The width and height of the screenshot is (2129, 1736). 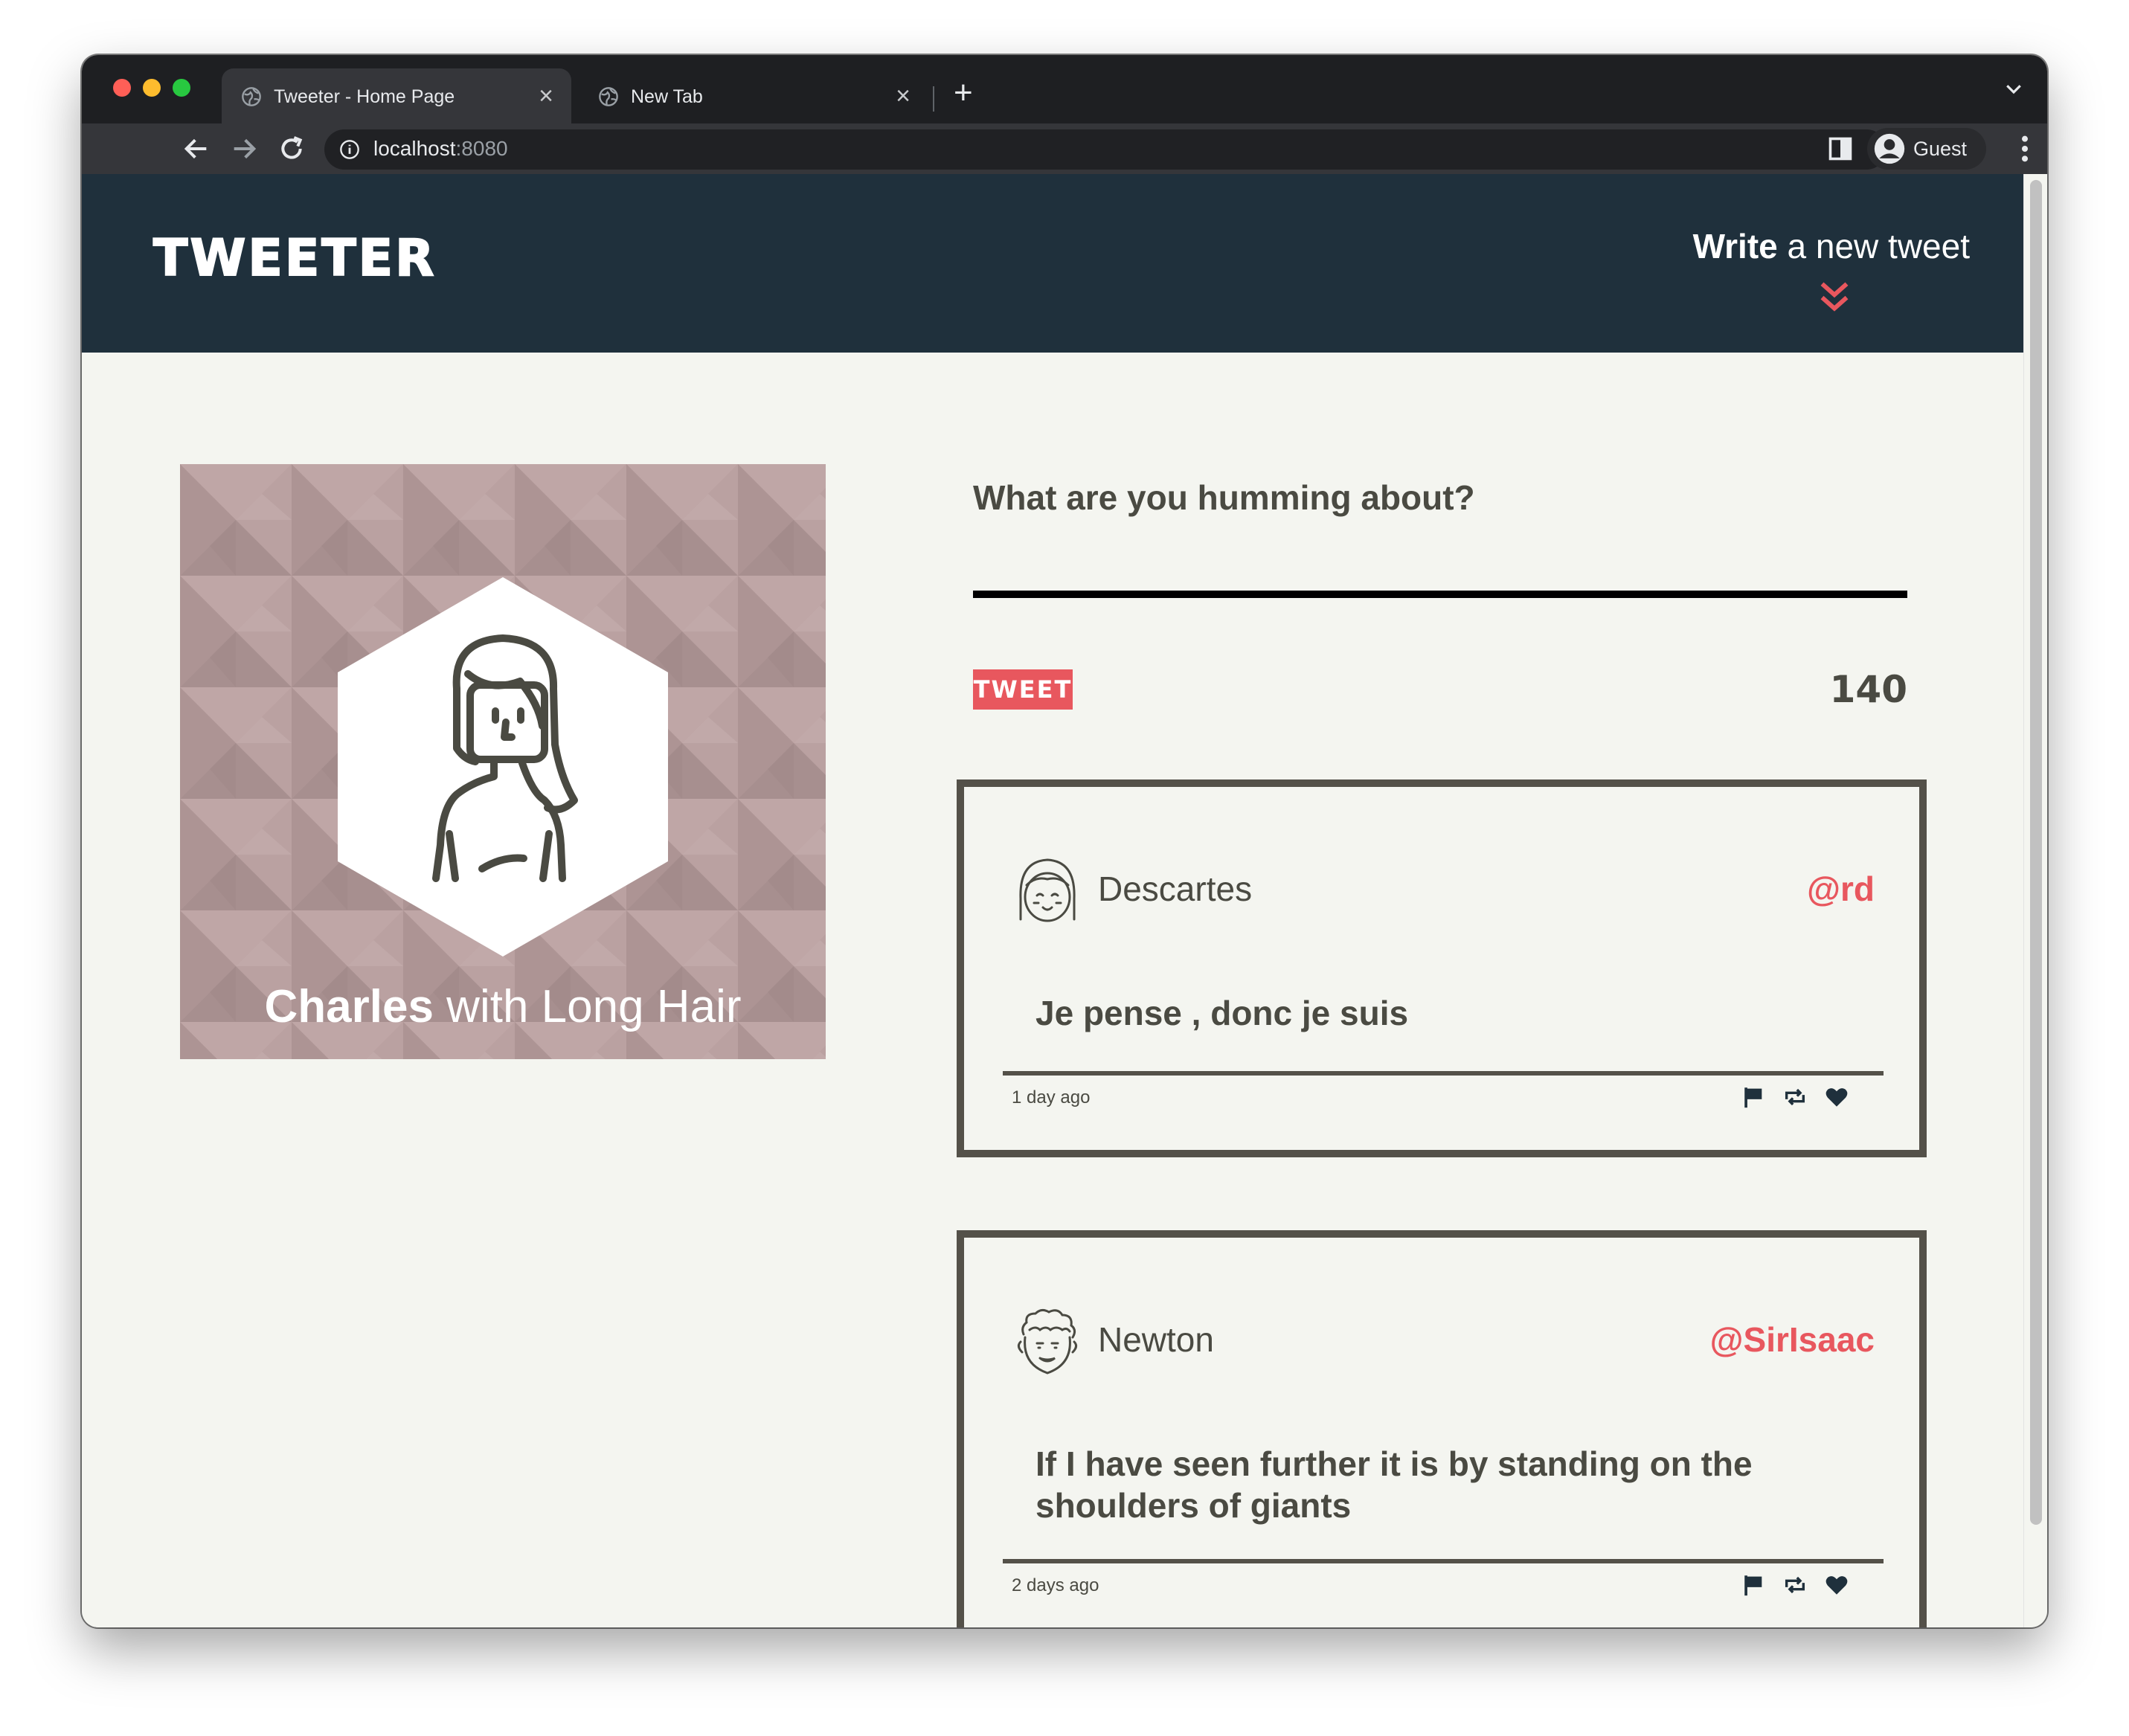 I want to click on close-window-button, so click(x=122, y=88).